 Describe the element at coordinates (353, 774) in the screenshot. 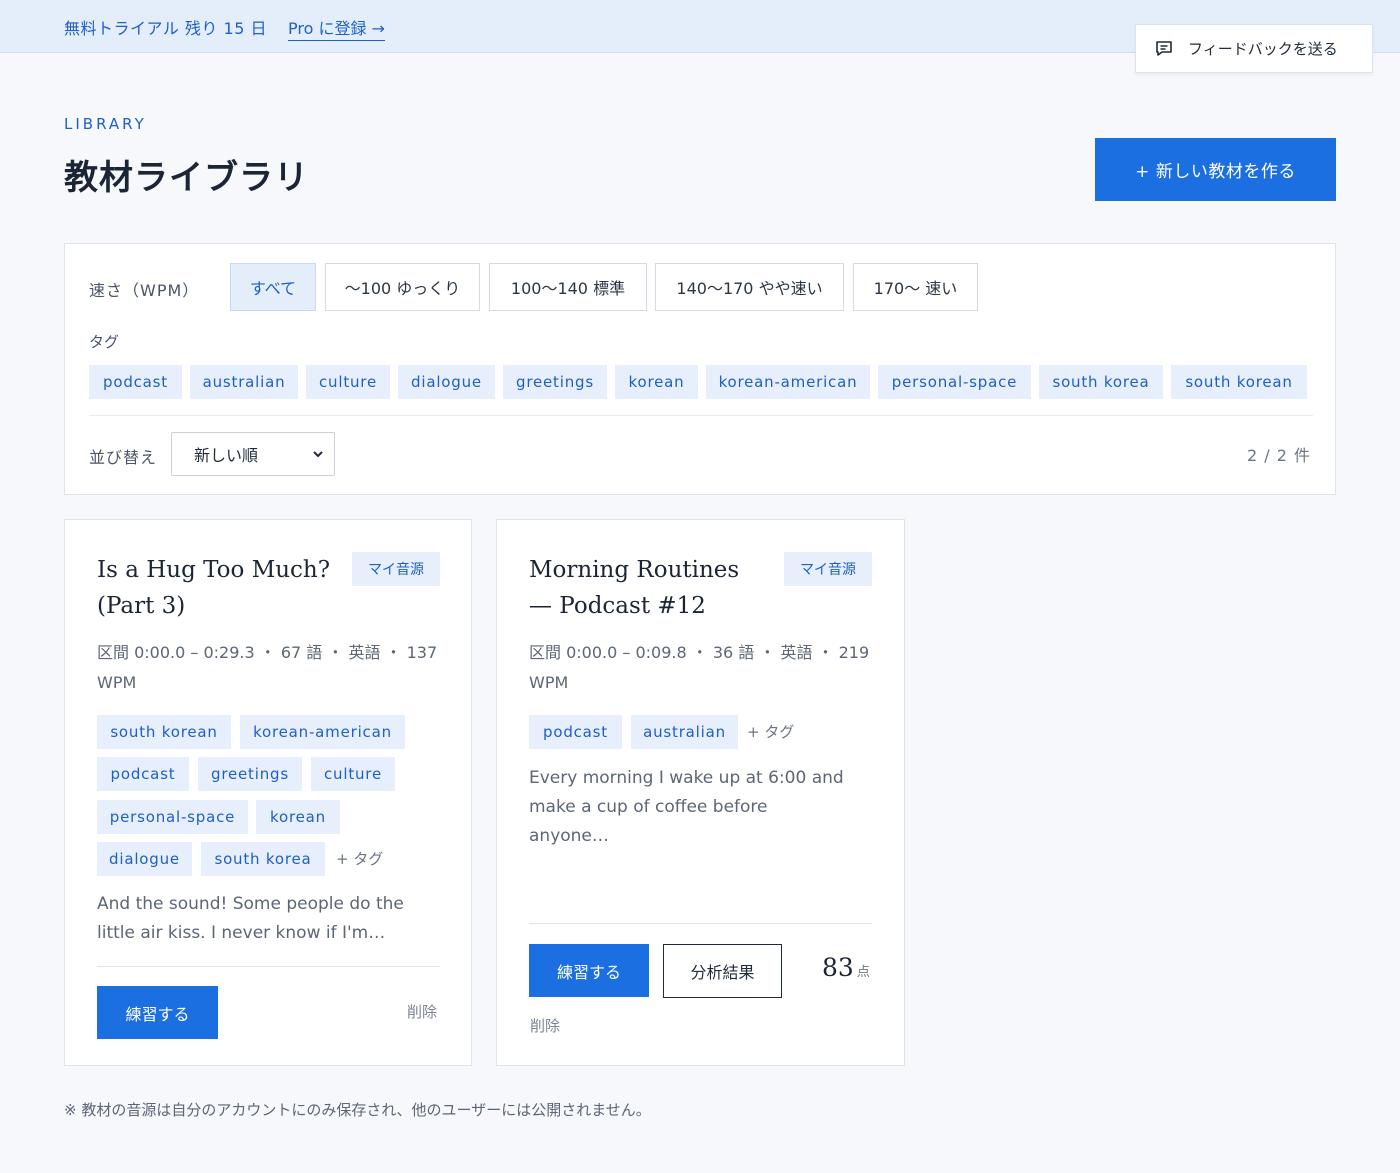

I see `card-tag-chip: culture` at that location.